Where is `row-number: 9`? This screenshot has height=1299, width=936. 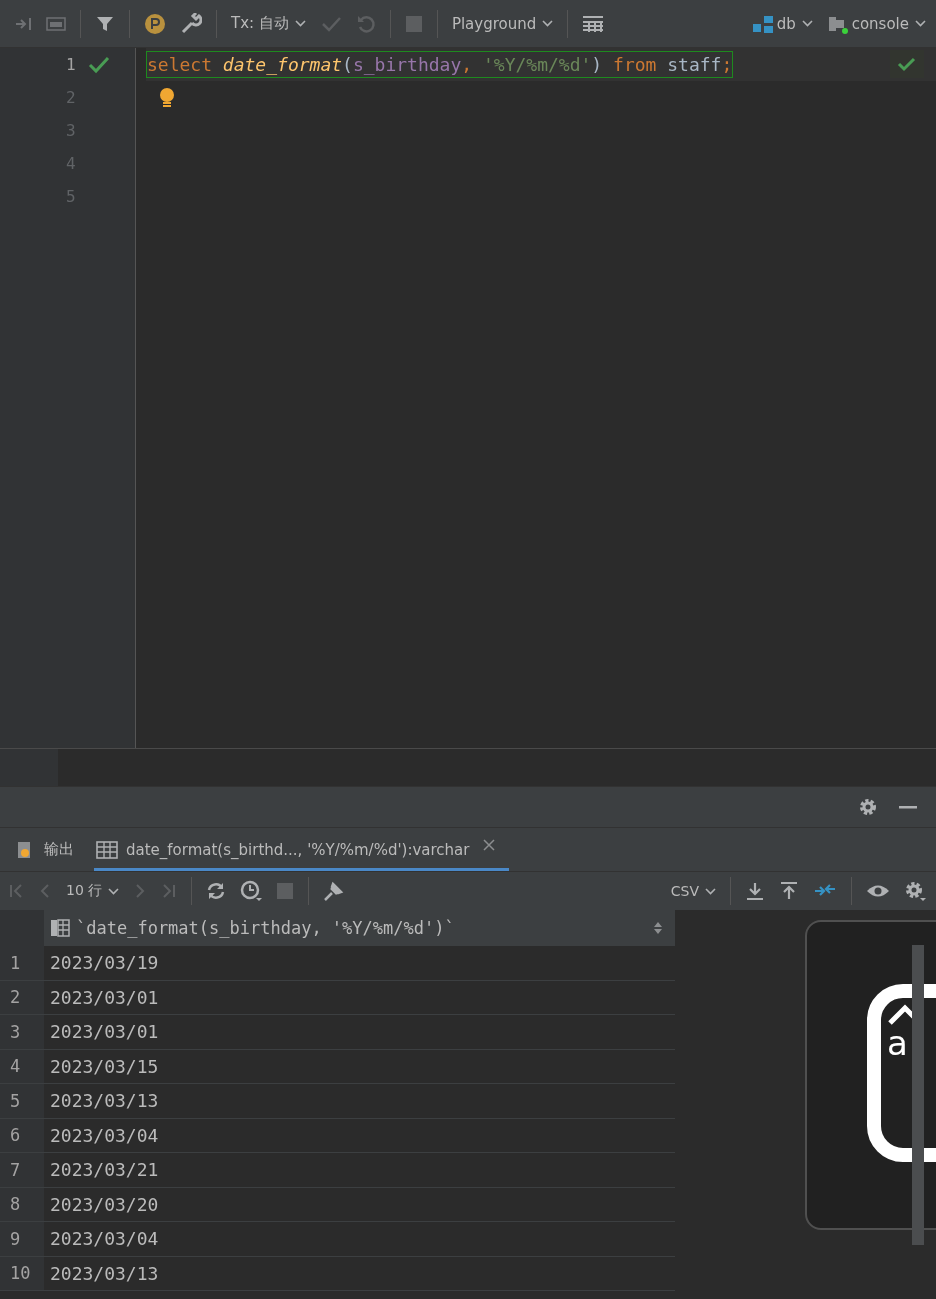 row-number: 9 is located at coordinates (22, 1239).